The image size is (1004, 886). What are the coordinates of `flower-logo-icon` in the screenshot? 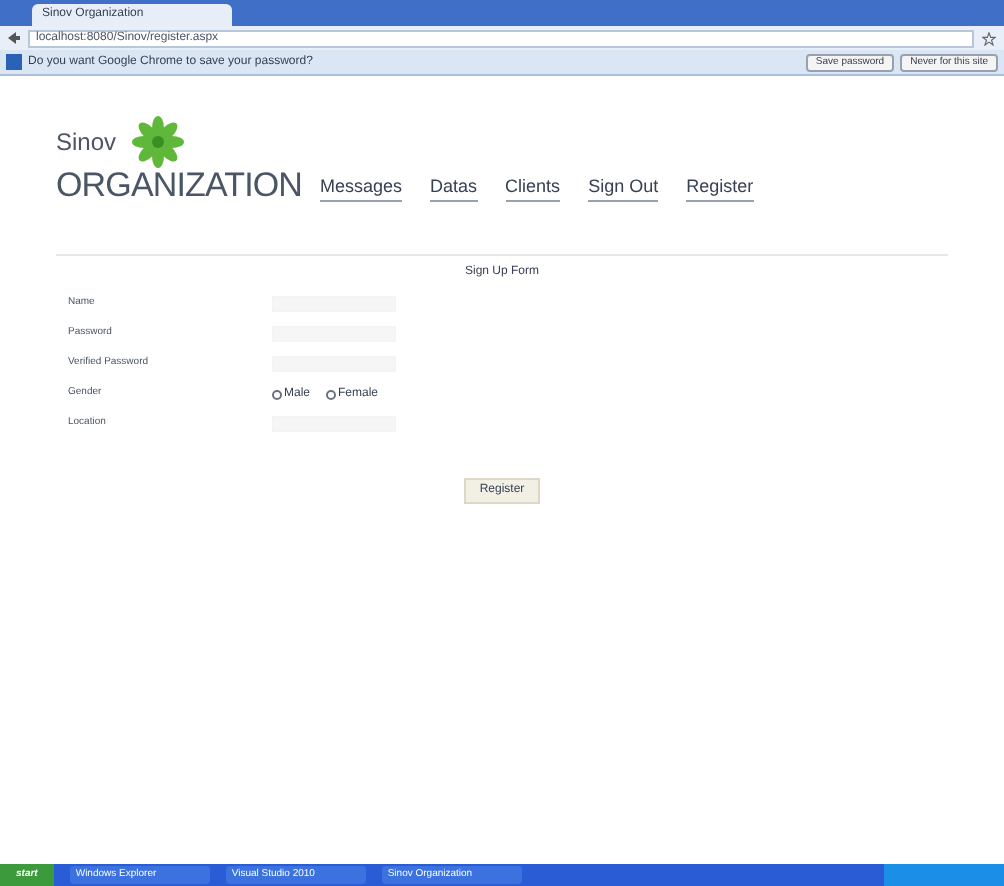 It's located at (158, 142).